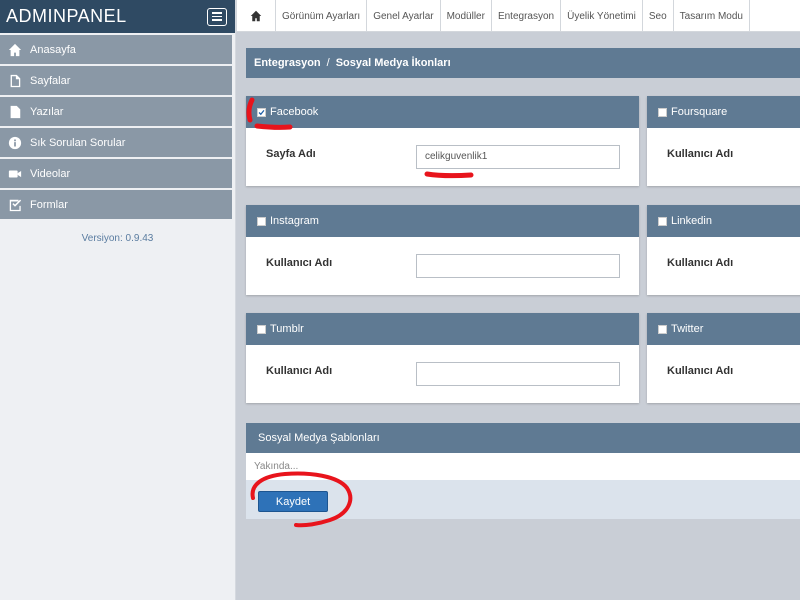  Describe the element at coordinates (723, 329) in the screenshot. I see `twitter-panel-header: Twitter` at that location.